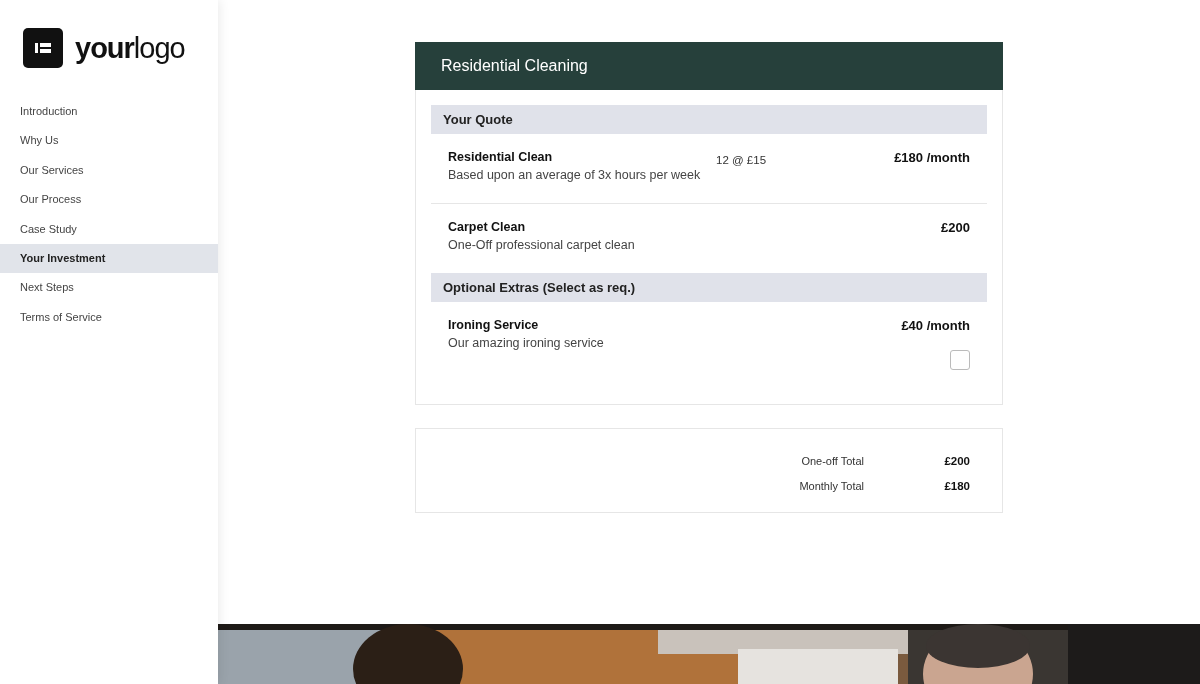  Describe the element at coordinates (494, 325) in the screenshot. I see `item-name: Ironing Service` at that location.